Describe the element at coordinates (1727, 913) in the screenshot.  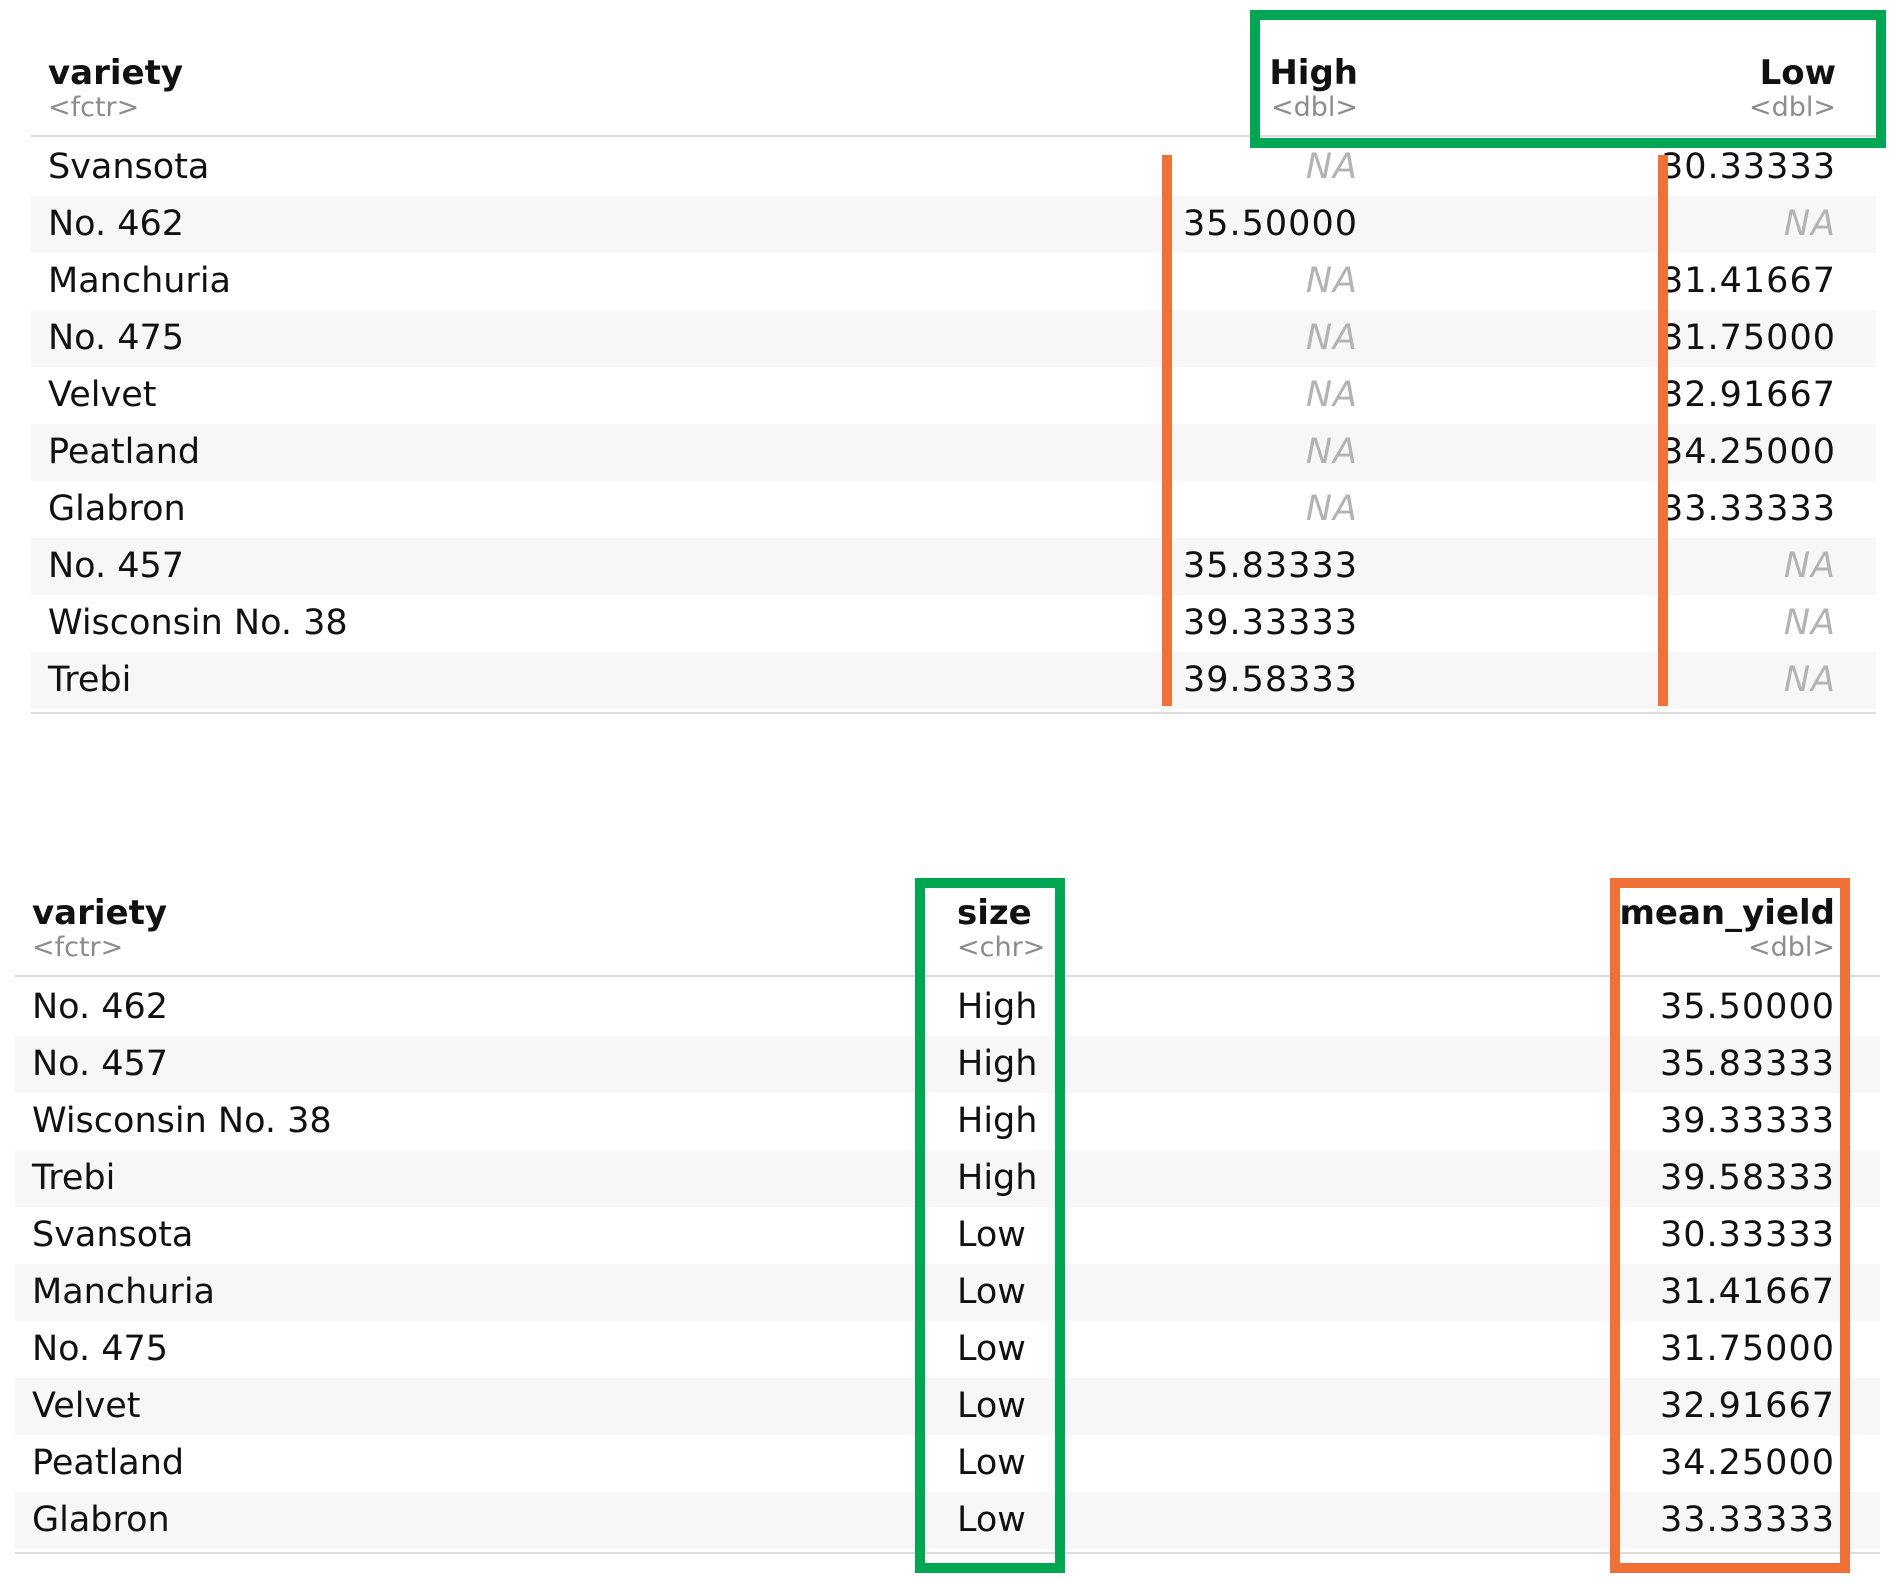
I see `column-header-mean-yield: mean_yield` at that location.